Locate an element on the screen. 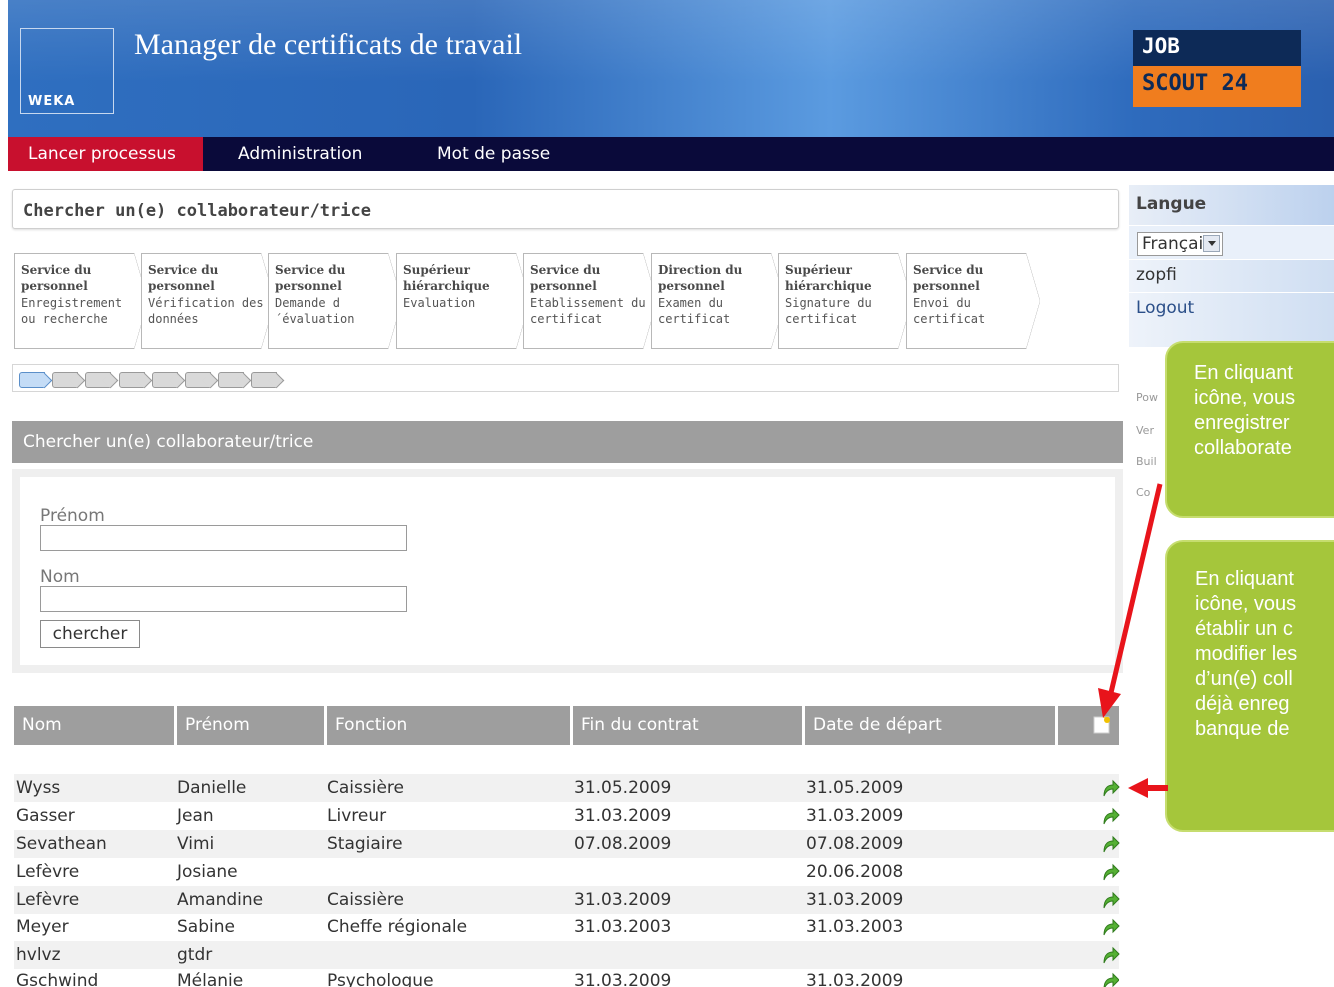  annotation-arrows is located at coordinates (1133, 640).